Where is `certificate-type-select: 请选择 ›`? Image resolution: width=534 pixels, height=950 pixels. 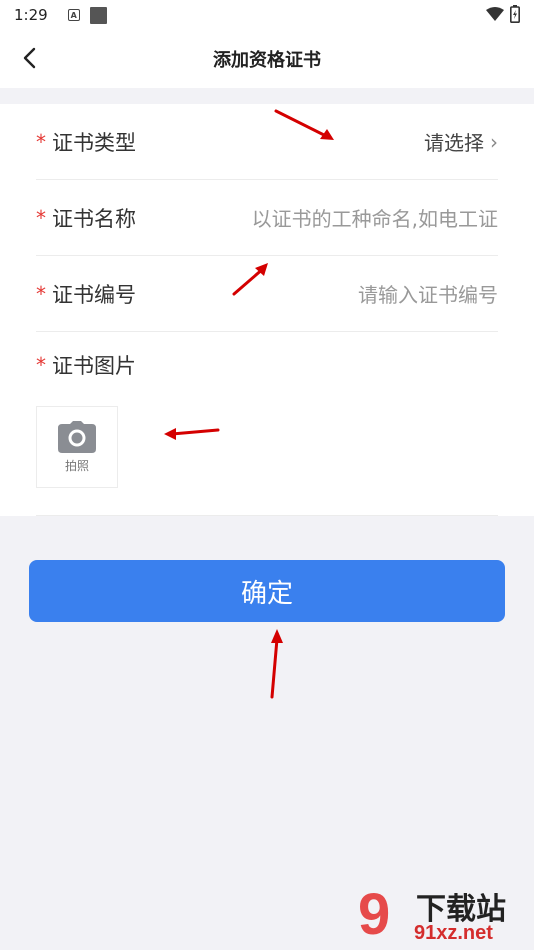 certificate-type-select: 请选择 › is located at coordinates (461, 141).